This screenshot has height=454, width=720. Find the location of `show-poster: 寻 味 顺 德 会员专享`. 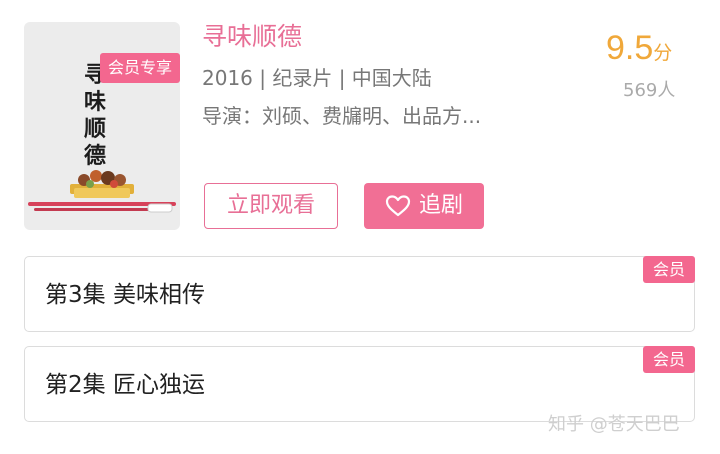

show-poster: 寻 味 顺 德 会员专享 is located at coordinates (102, 126).